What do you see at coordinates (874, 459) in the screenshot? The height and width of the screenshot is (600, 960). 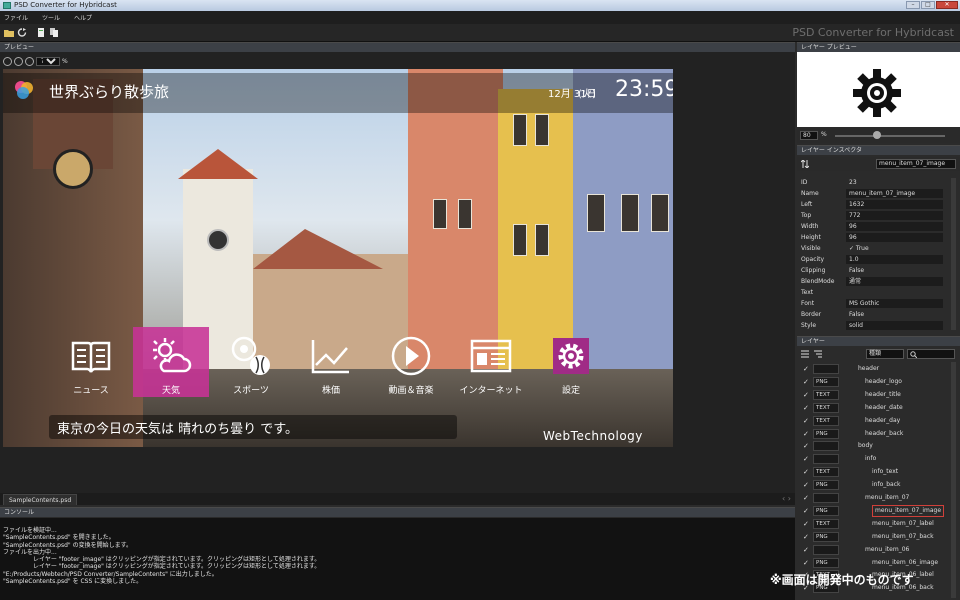 I see `layer-row: ✓ info` at bounding box center [874, 459].